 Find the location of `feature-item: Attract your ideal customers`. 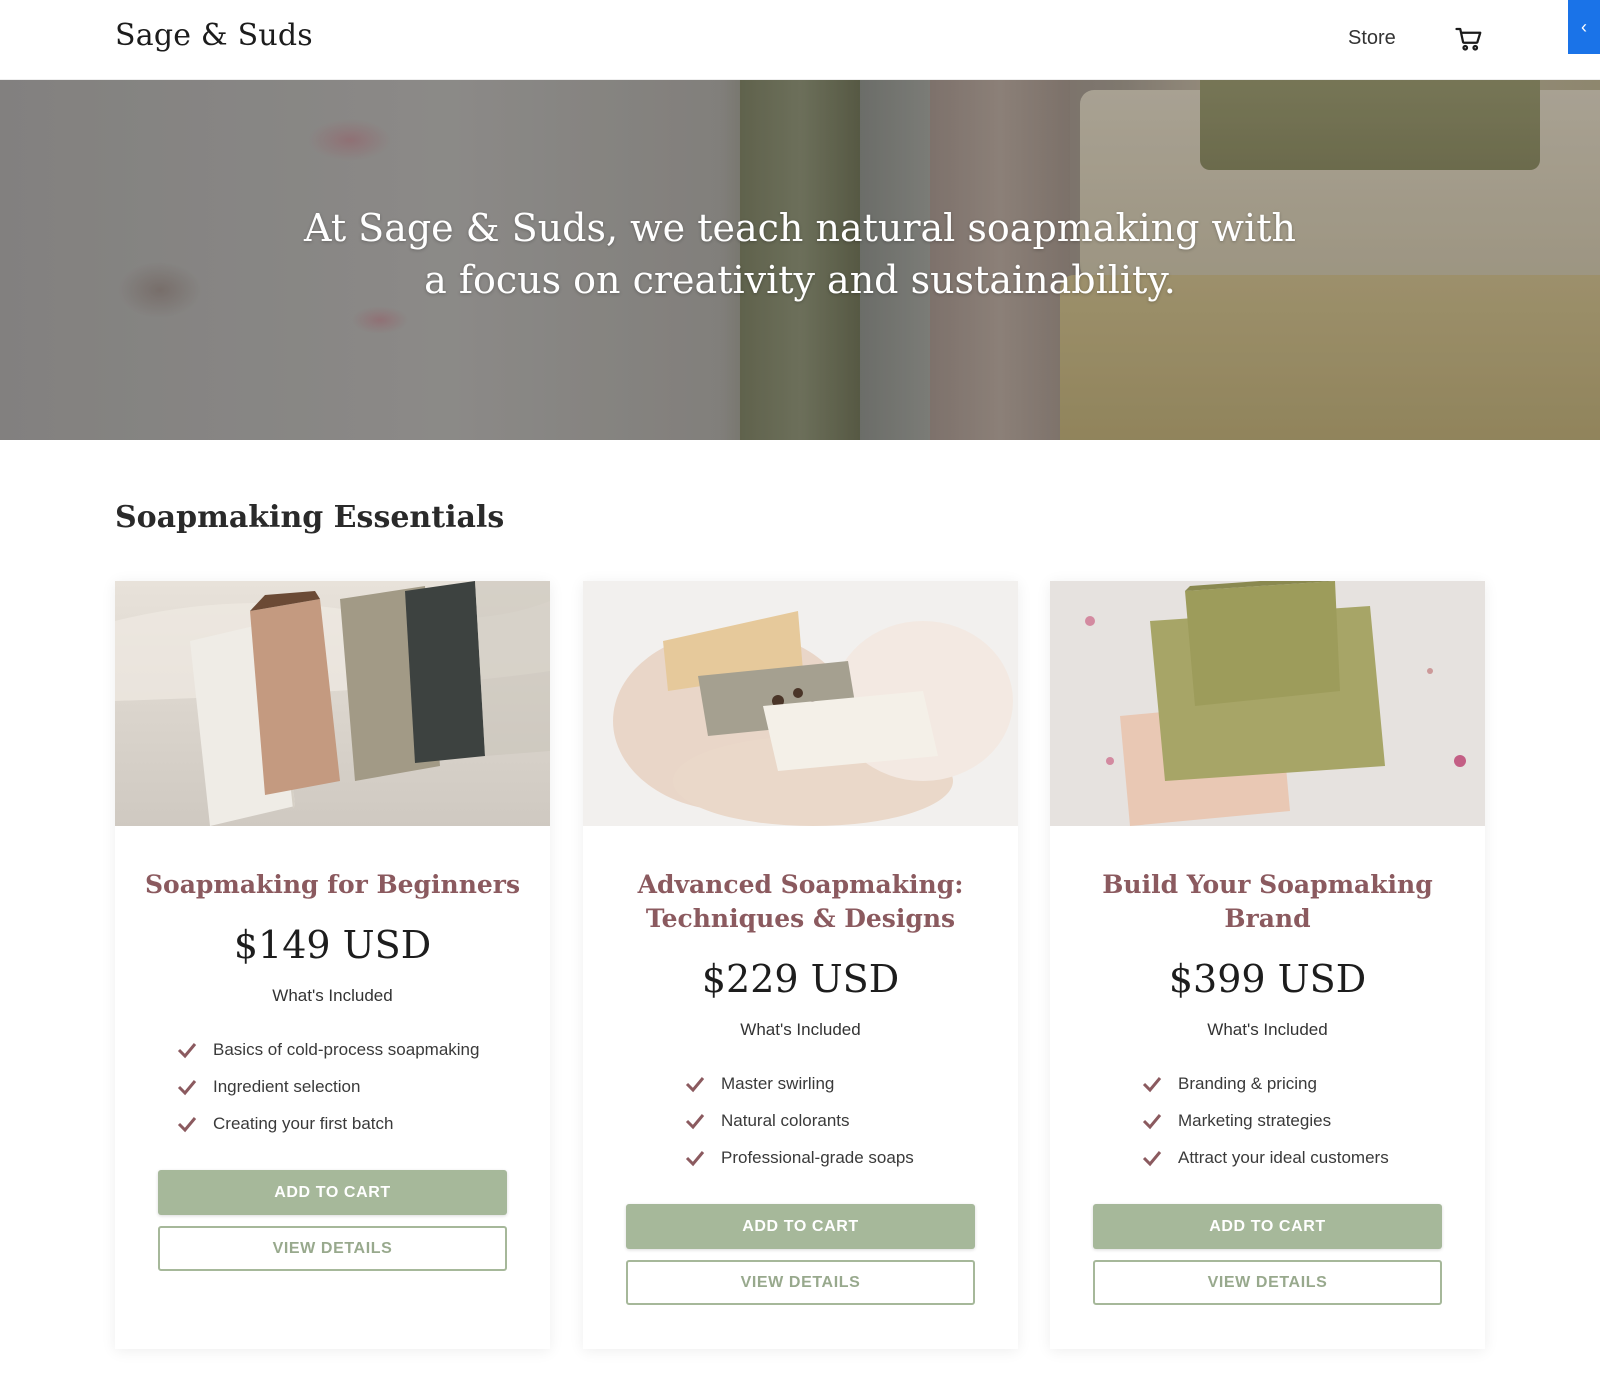

feature-item: Attract your ideal customers is located at coordinates (1265, 1164).